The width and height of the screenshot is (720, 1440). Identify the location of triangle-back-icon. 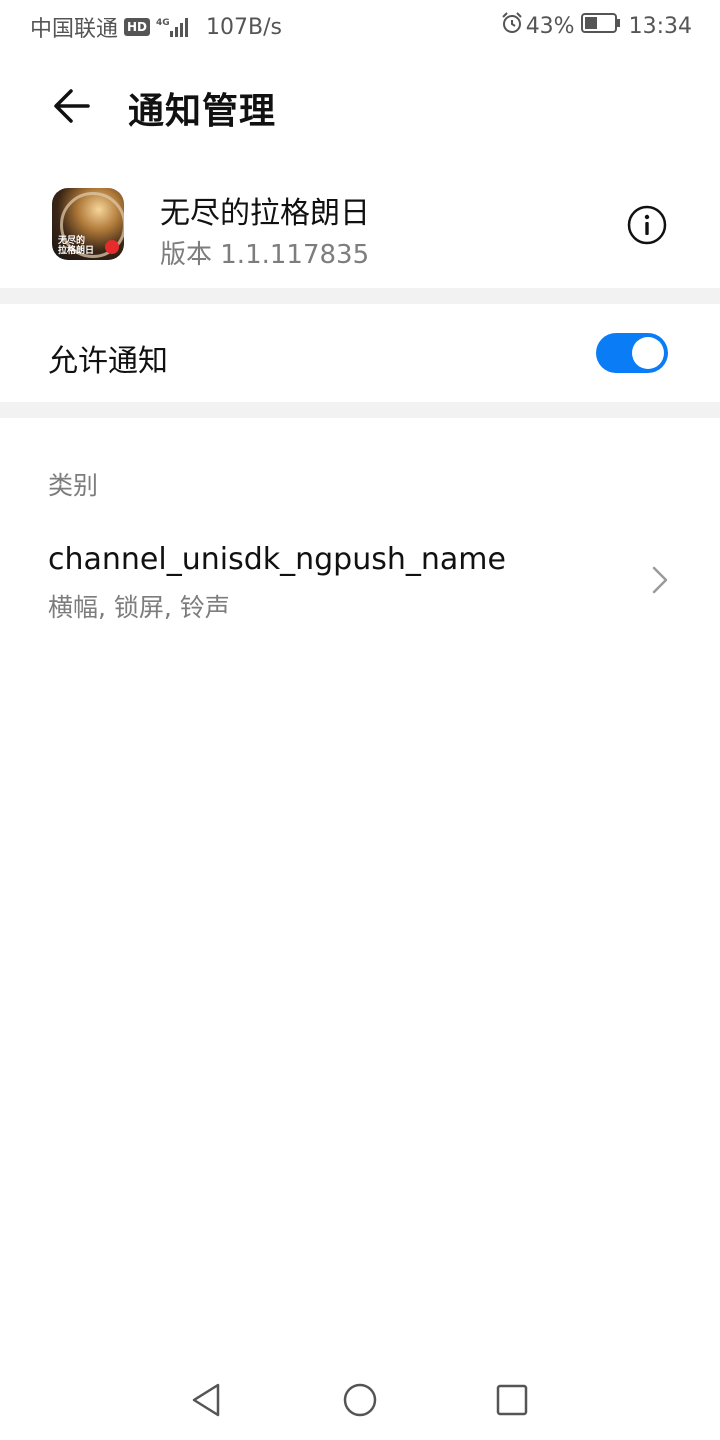
(206, 1400).